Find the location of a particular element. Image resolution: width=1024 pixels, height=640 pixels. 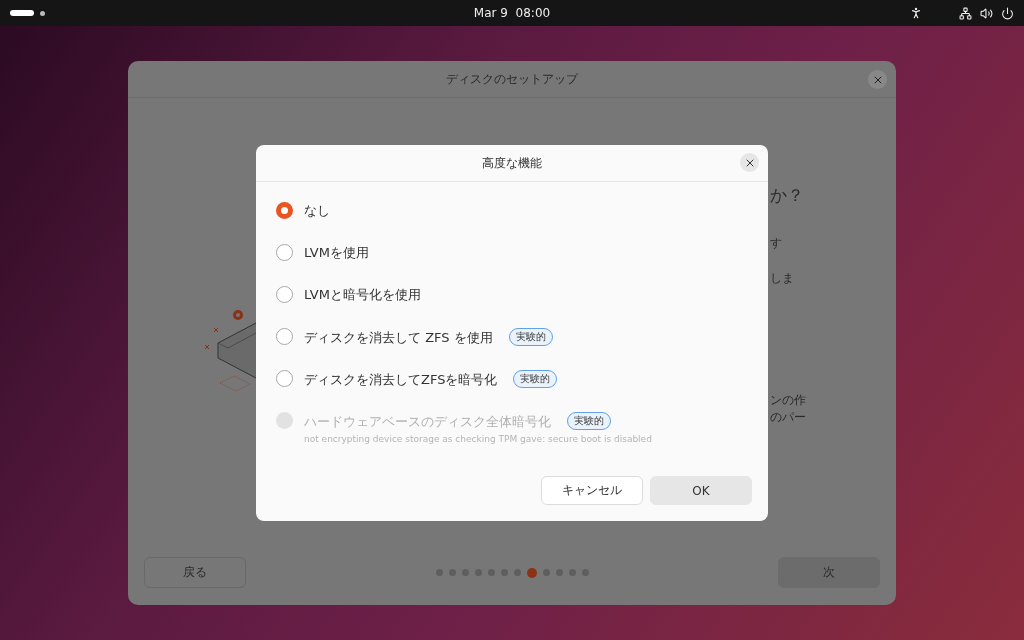

ok-button: OK is located at coordinates (701, 490).